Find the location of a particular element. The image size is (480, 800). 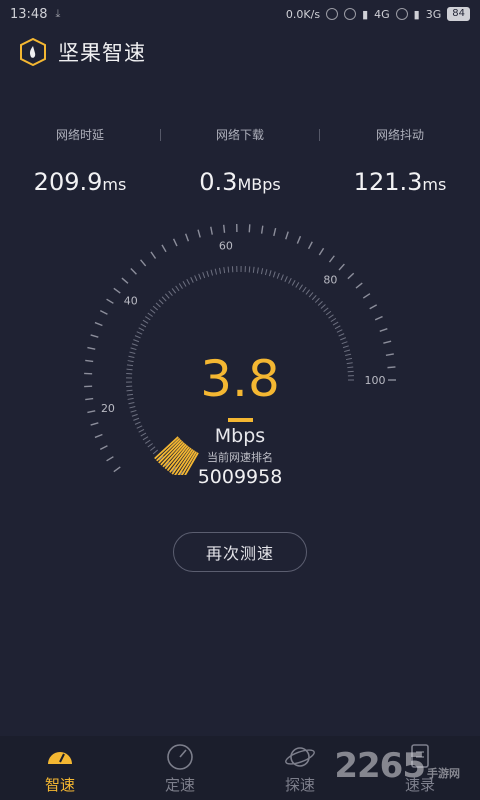

signal-1-label: 4G is located at coordinates (382, 14).